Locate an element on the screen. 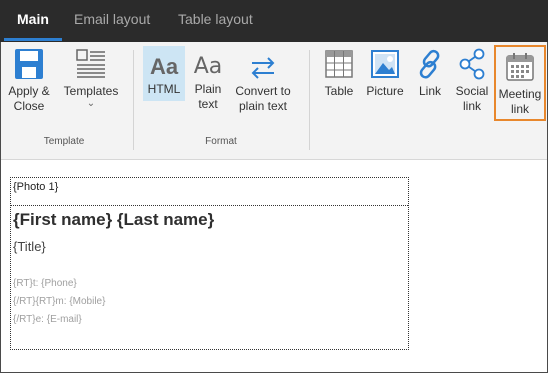  tab-bar: Main Email layout Table layout is located at coordinates (274, 21).